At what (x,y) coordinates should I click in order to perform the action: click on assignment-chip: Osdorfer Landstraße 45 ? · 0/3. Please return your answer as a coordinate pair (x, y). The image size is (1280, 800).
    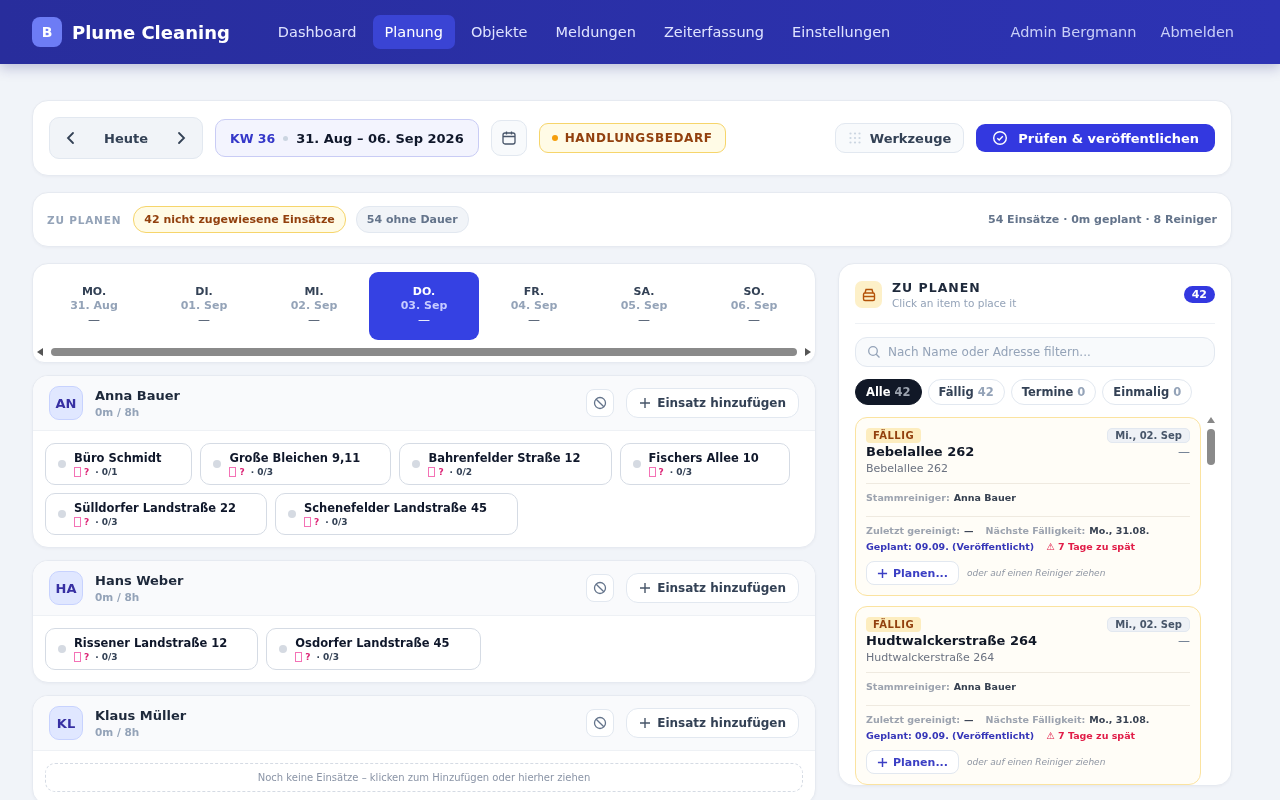
    Looking at the image, I should click on (373, 649).